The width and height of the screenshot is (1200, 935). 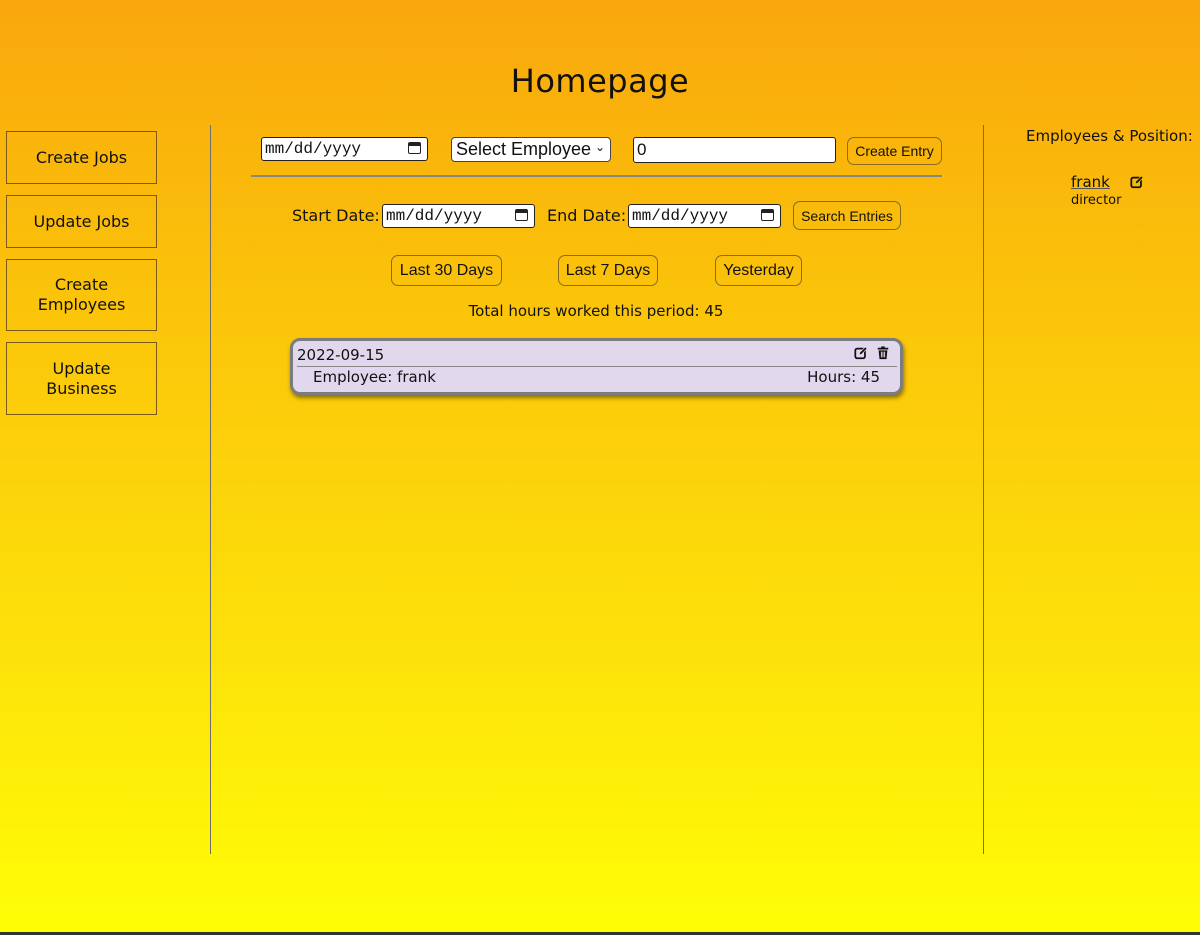 What do you see at coordinates (843, 377) in the screenshot?
I see `entry-hours: Hours: 45` at bounding box center [843, 377].